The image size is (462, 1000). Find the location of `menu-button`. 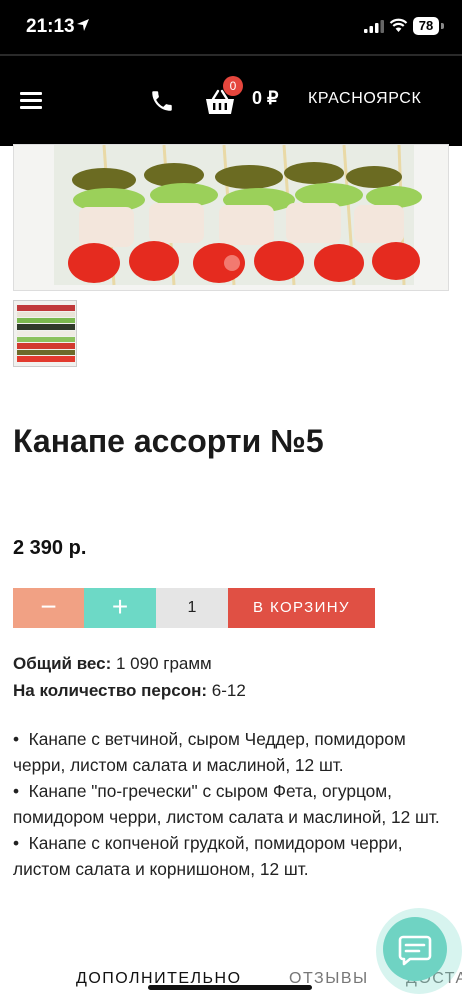

menu-button is located at coordinates (31, 101).